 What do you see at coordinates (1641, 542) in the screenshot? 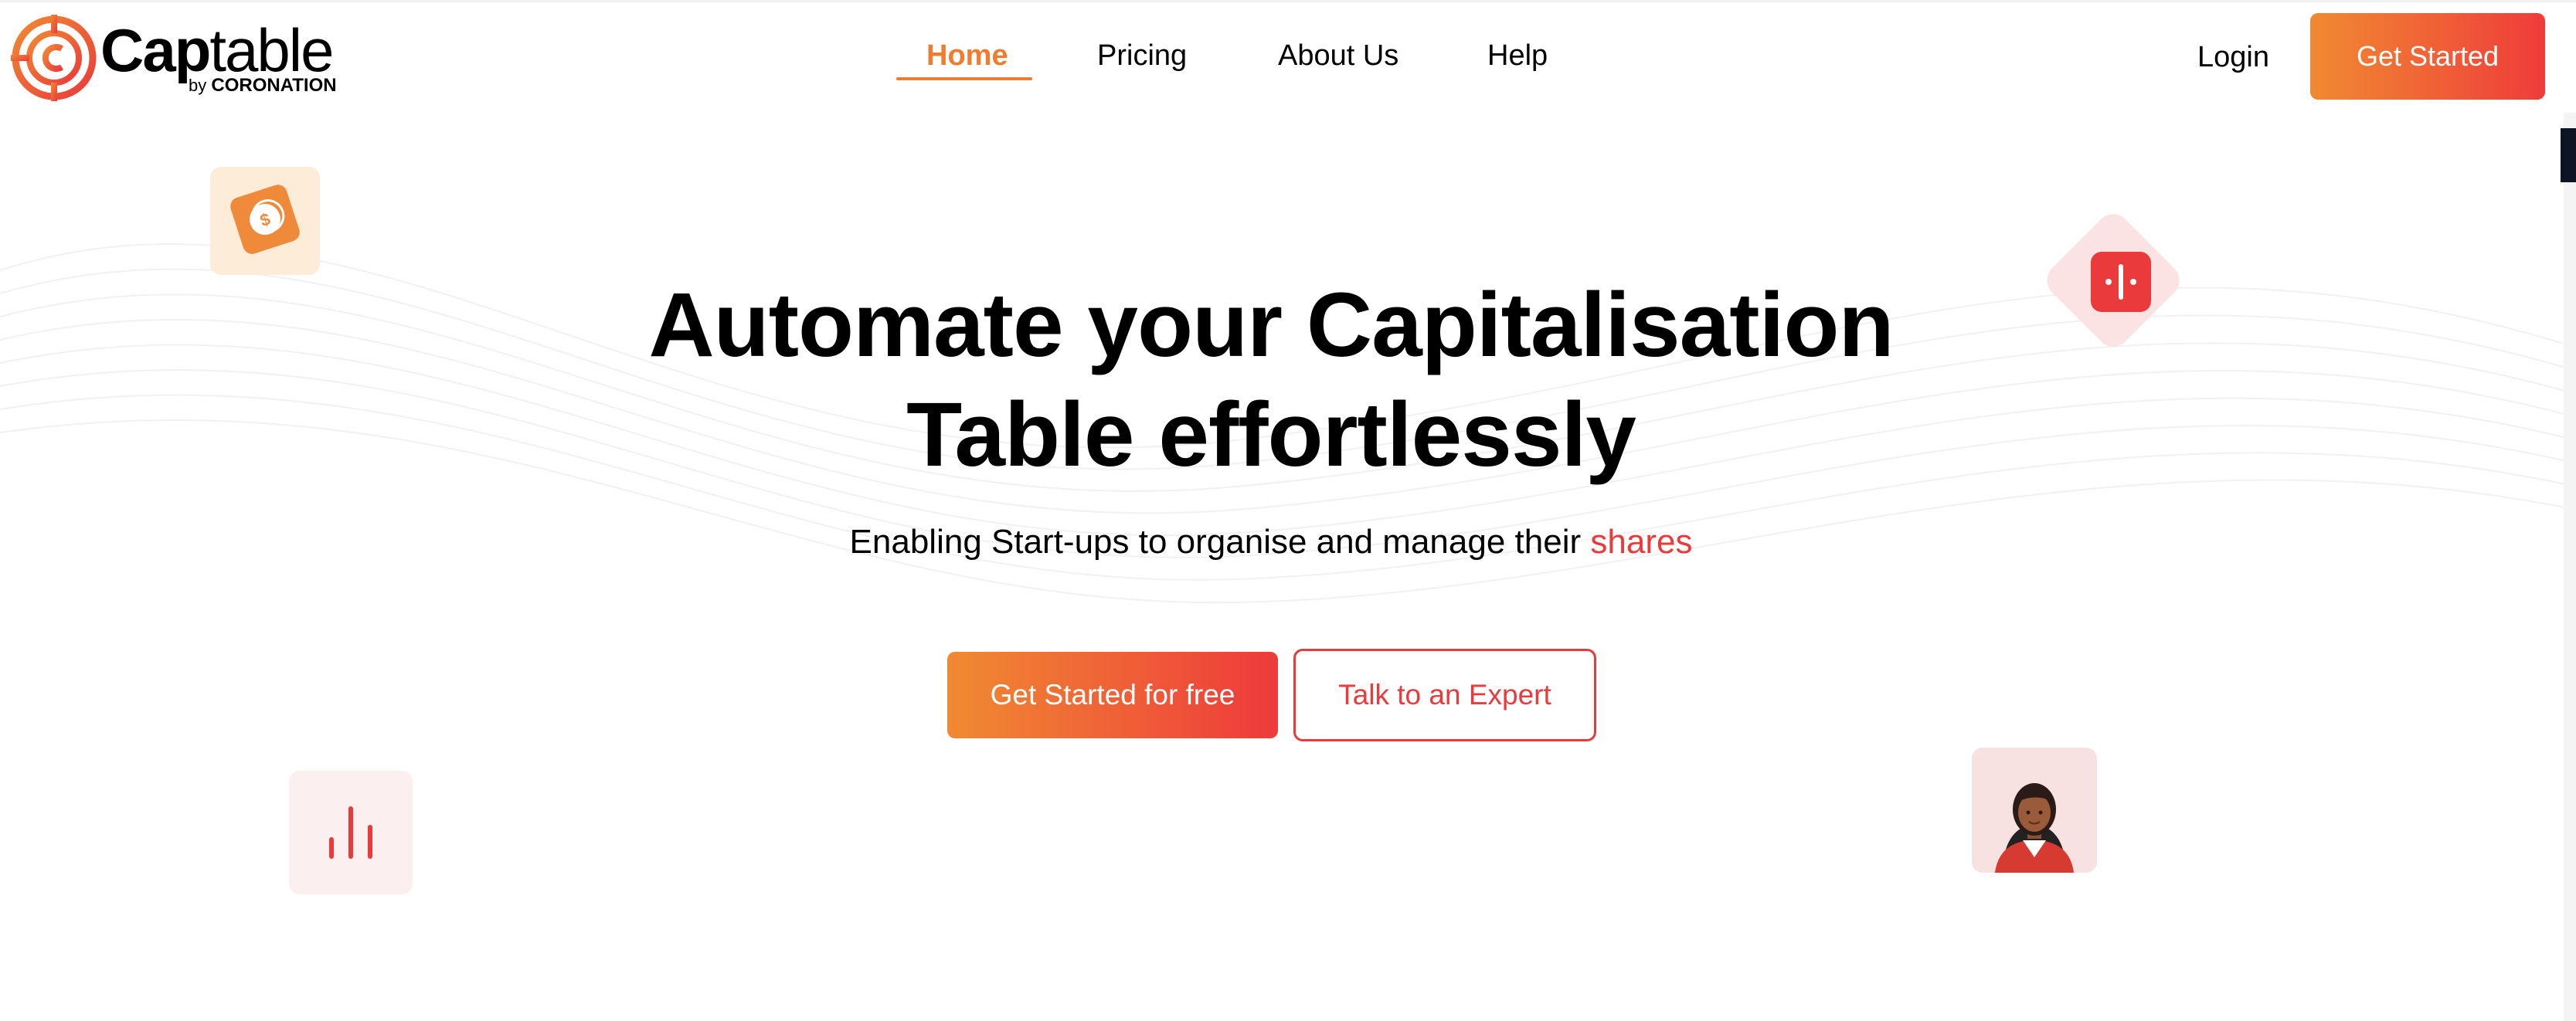
I see `hero-subtitle-accent: shares` at bounding box center [1641, 542].